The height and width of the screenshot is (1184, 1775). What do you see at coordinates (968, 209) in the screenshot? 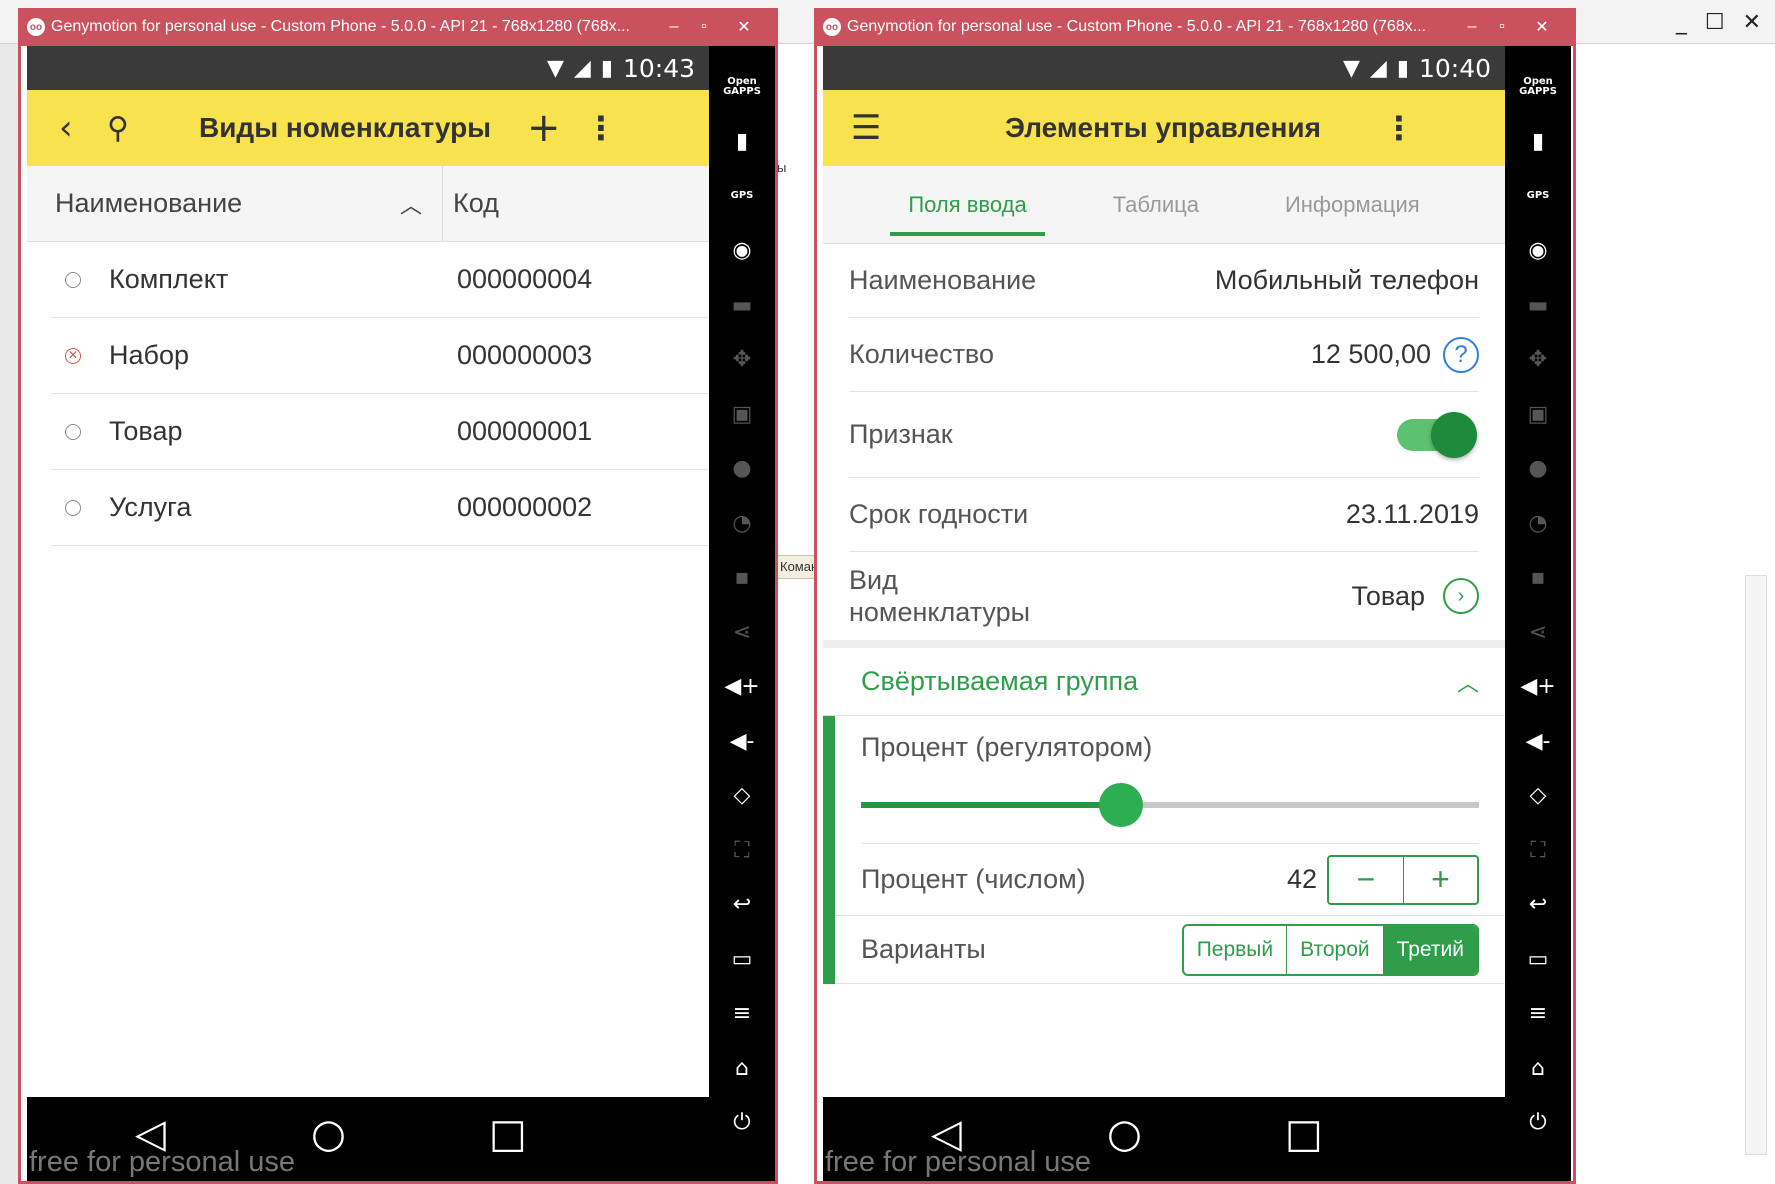
I see `tab-input-fields: Поля ввода` at bounding box center [968, 209].